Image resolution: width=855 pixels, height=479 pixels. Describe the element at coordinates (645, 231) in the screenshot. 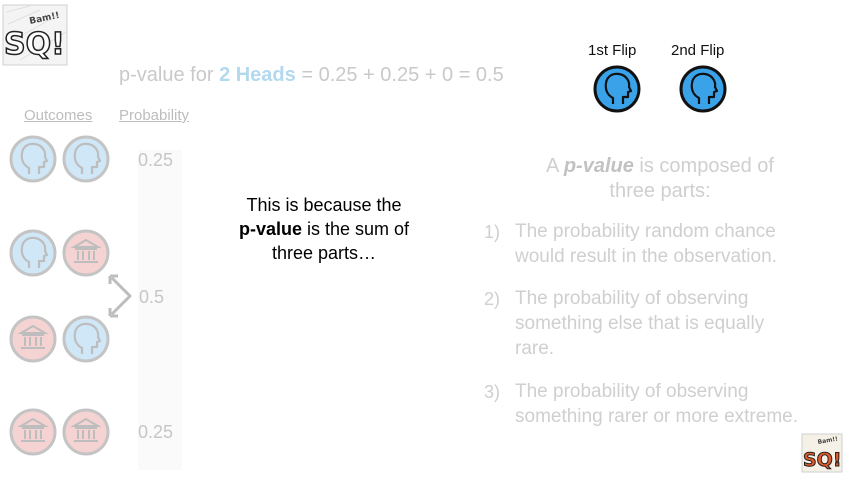

I see `item1-line1: The probability random chance` at that location.